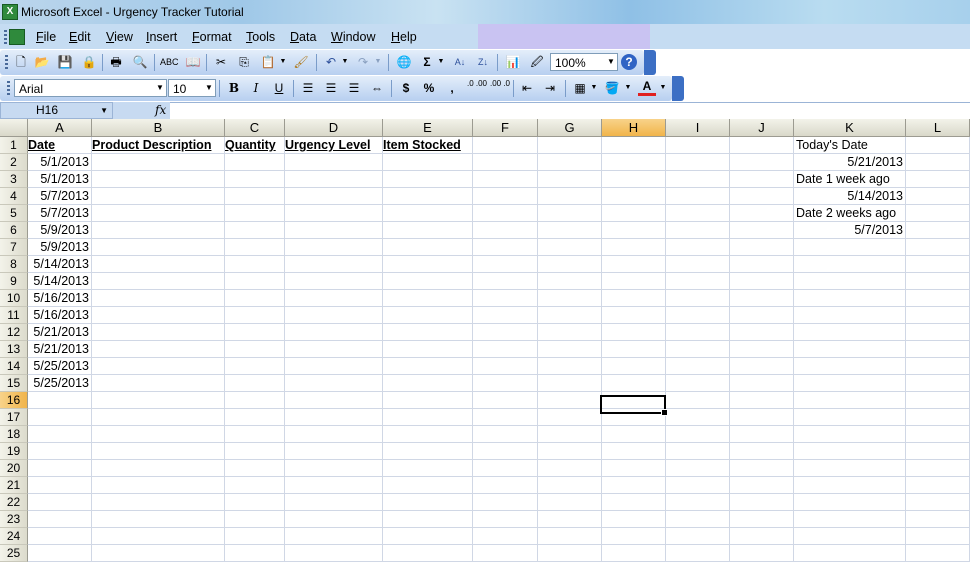 Image resolution: width=970 pixels, height=562 pixels. I want to click on paste-icon: 📋, so click(268, 62).